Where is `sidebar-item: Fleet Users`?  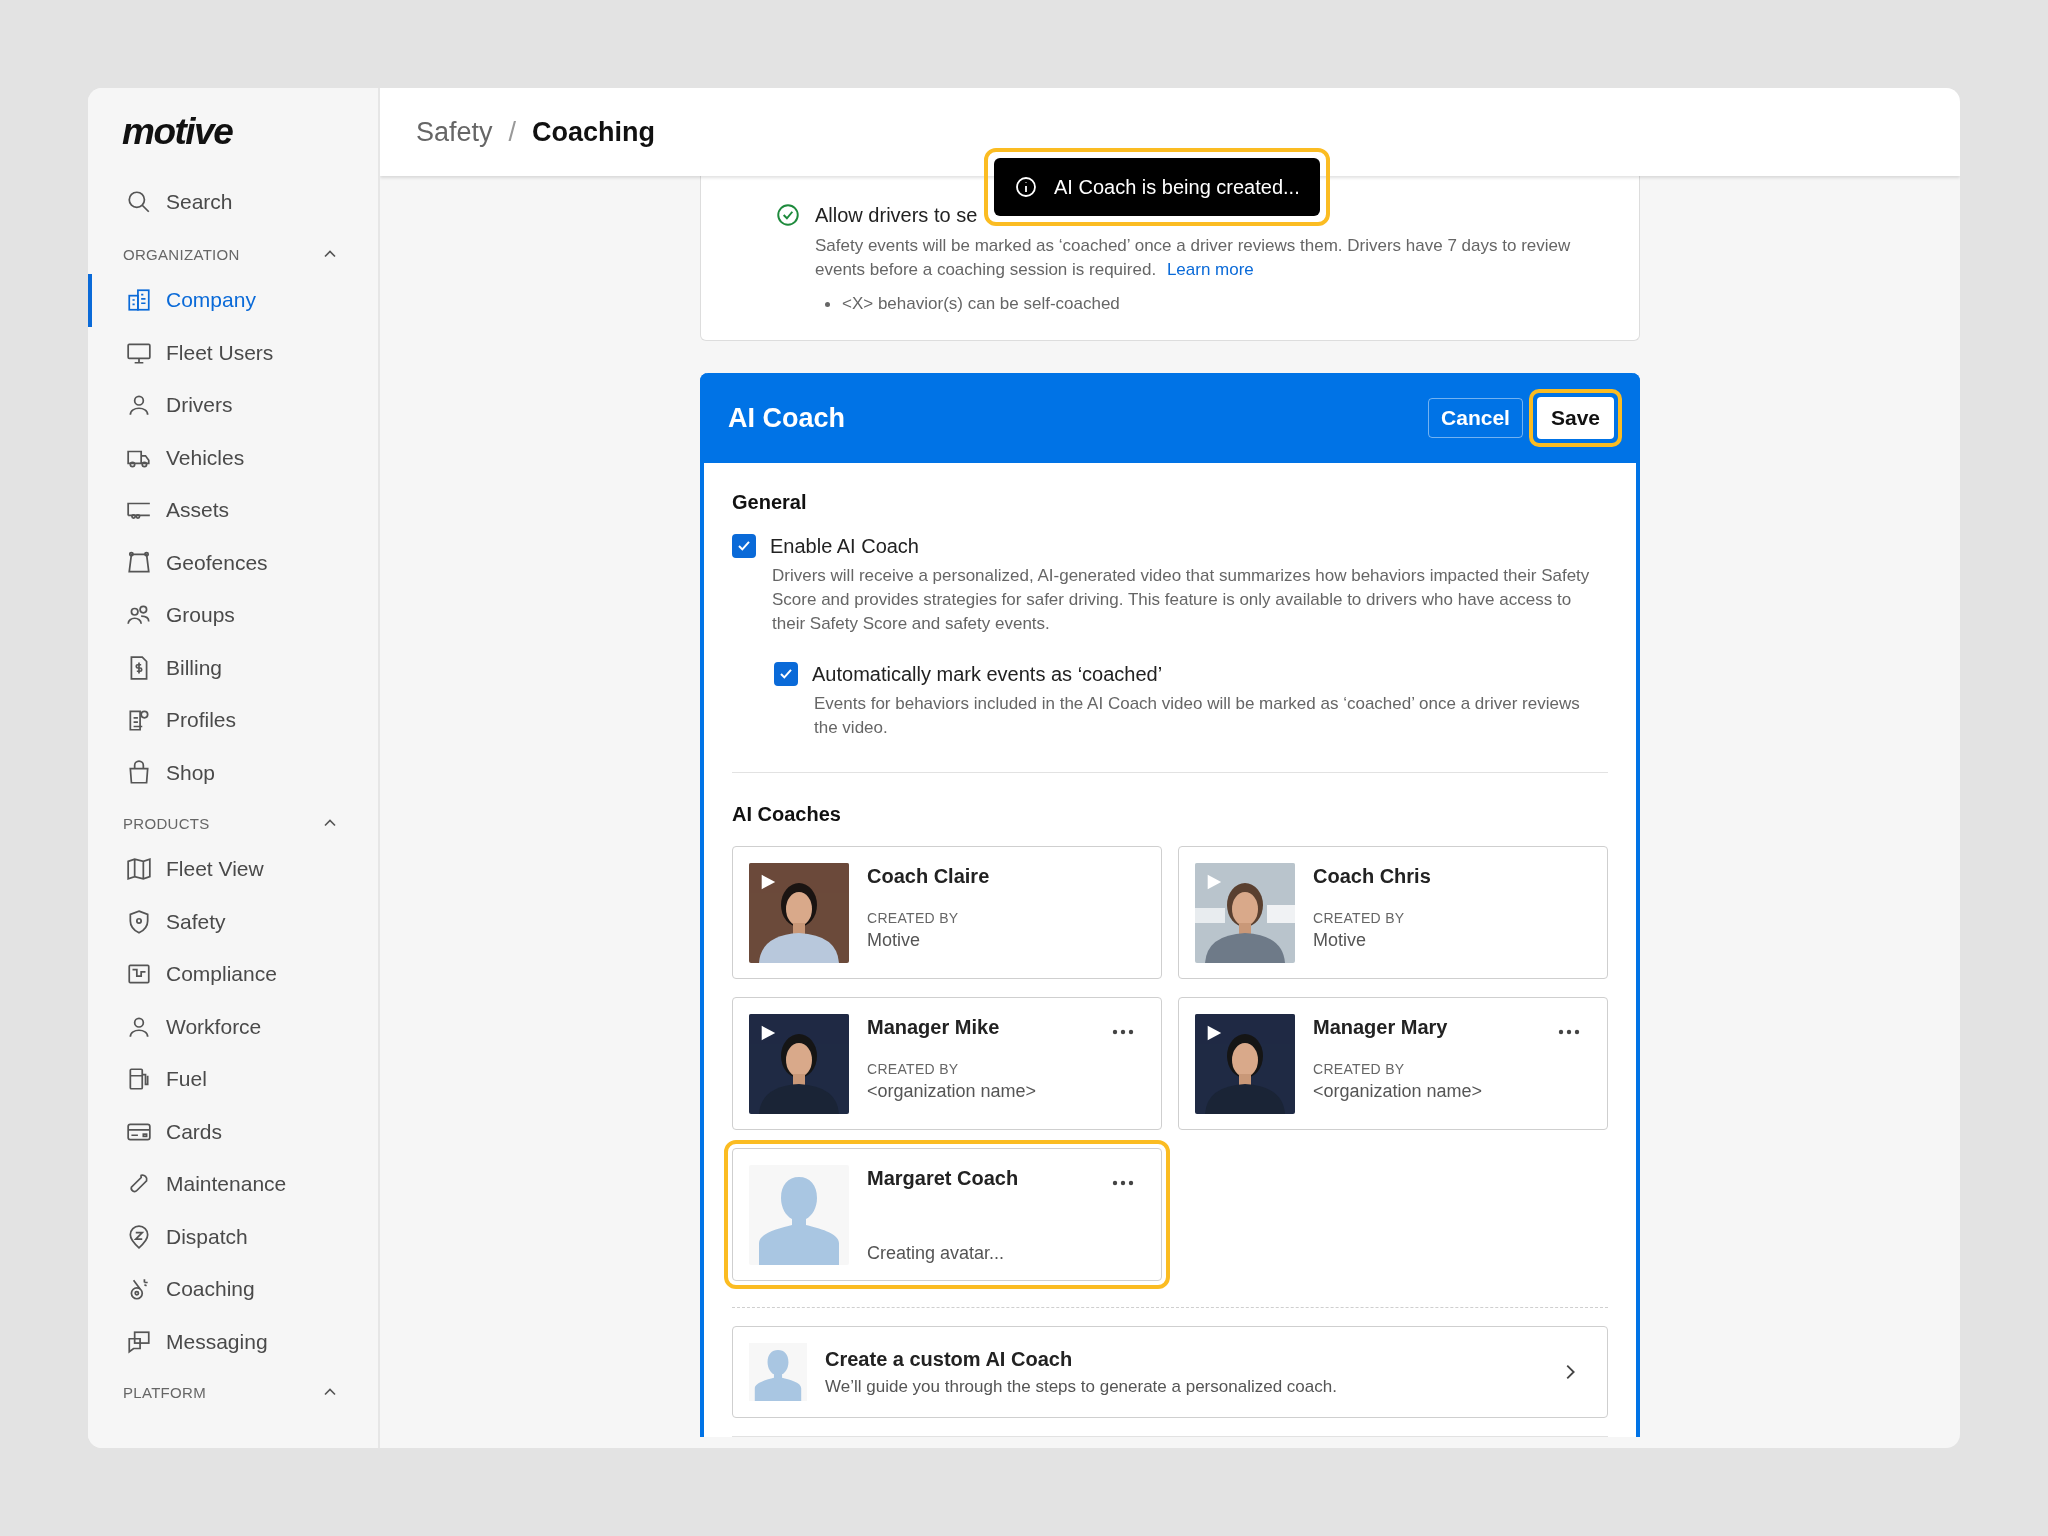 sidebar-item: Fleet Users is located at coordinates (233, 352).